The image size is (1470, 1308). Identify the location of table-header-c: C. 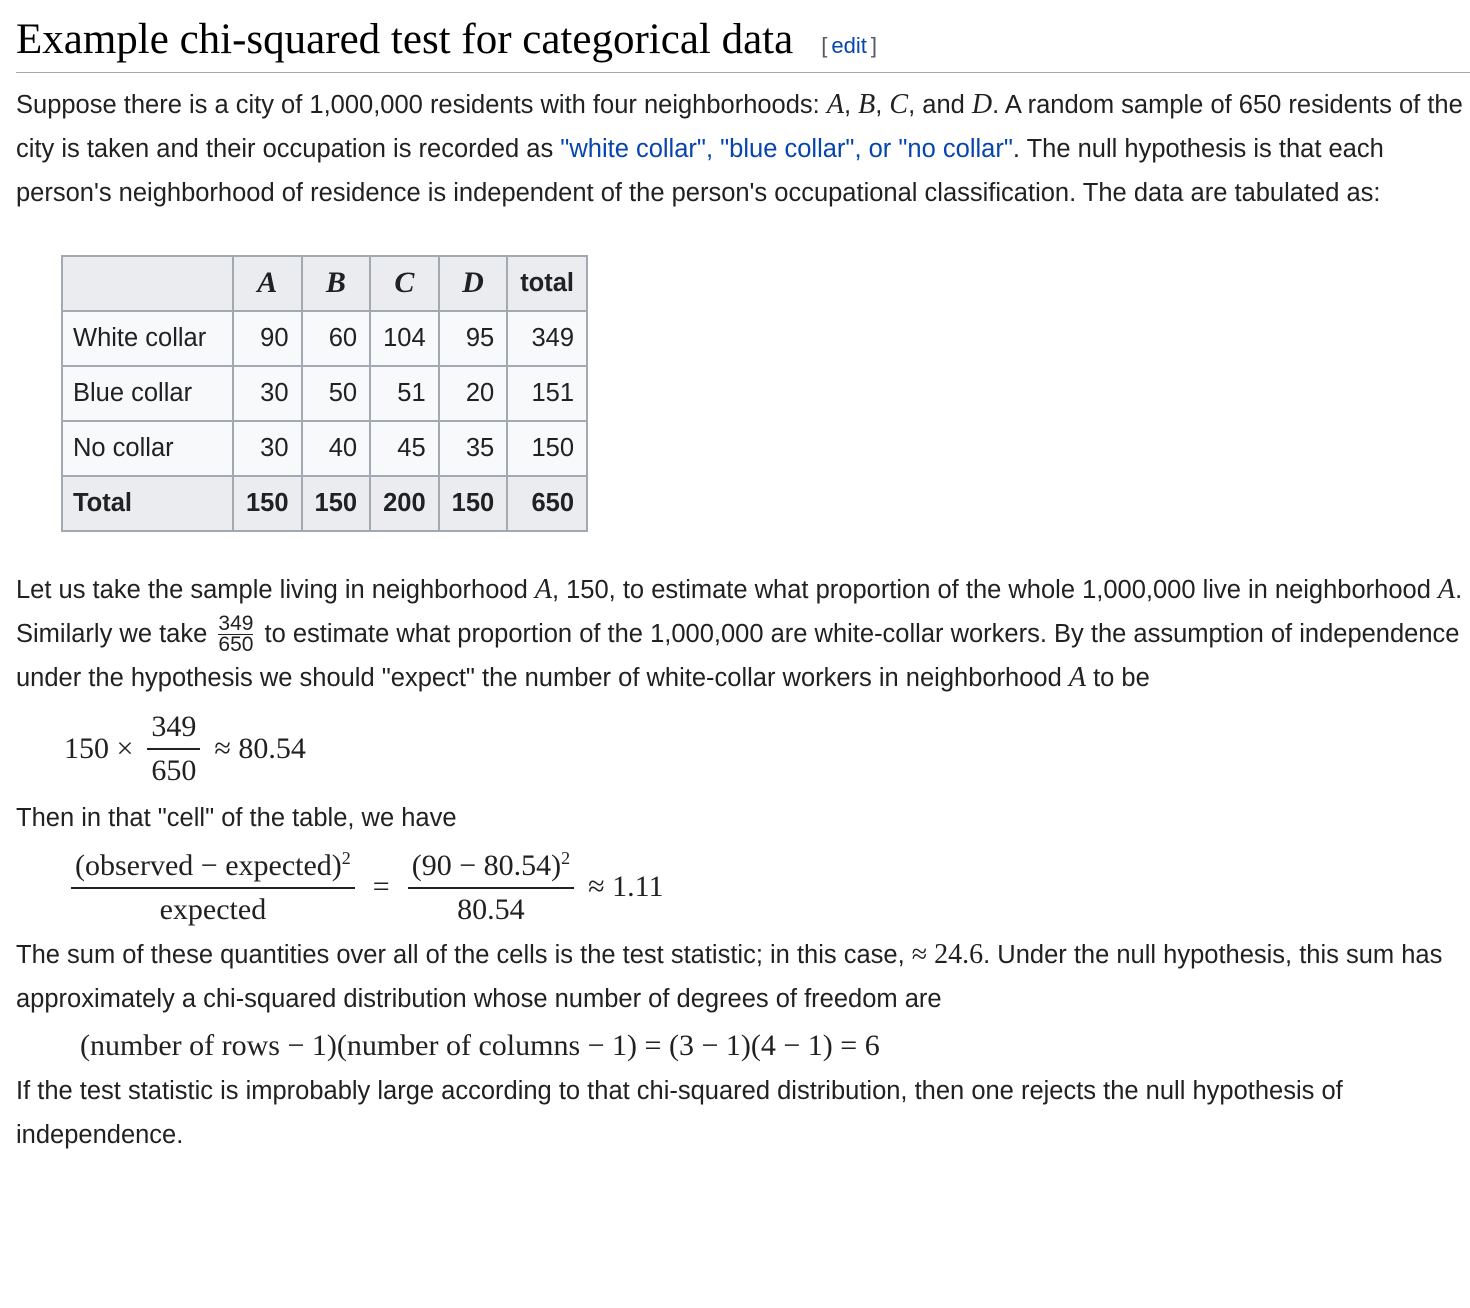
(404, 283).